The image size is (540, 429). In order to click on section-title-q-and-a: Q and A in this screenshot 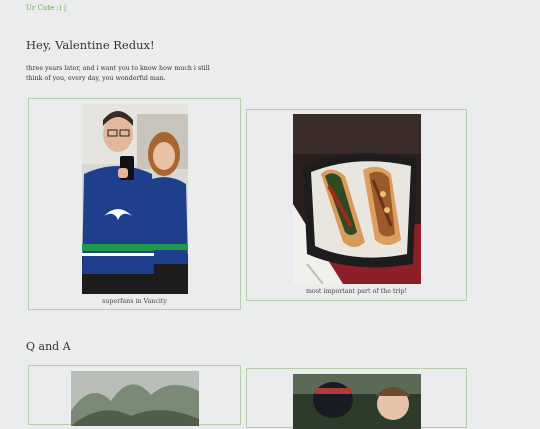, I will do `click(48, 346)`.